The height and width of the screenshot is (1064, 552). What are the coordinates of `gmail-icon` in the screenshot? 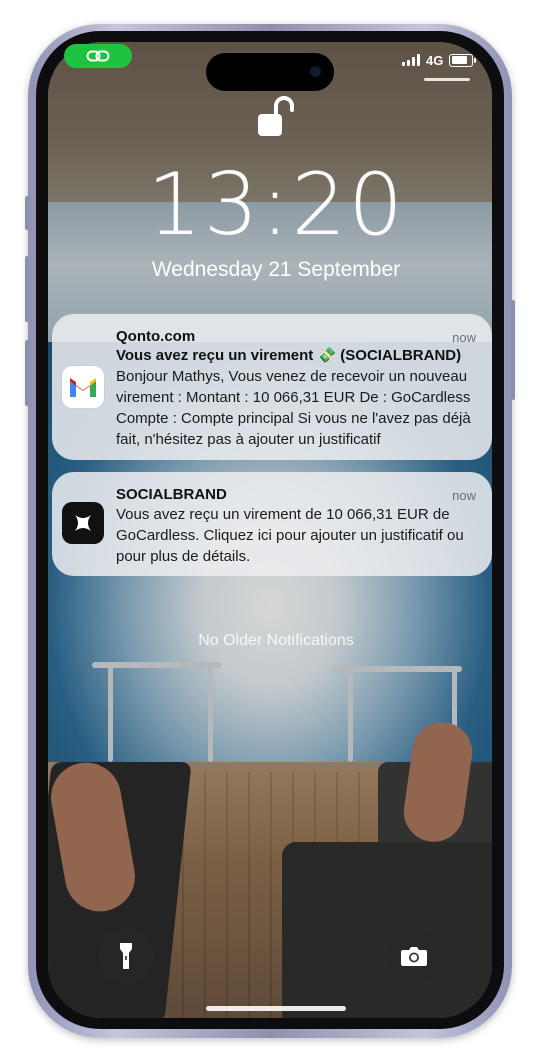 It's located at (83, 387).